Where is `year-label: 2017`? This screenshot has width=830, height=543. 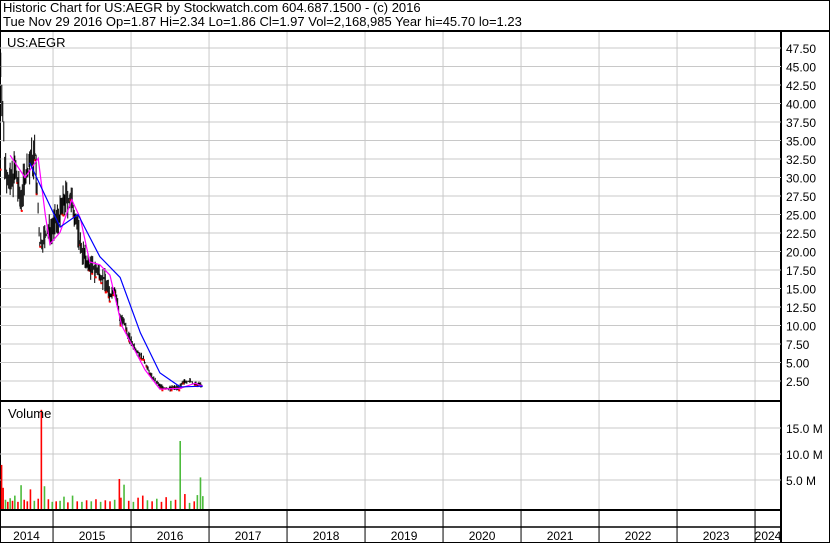
year-label: 2017 is located at coordinates (248, 536).